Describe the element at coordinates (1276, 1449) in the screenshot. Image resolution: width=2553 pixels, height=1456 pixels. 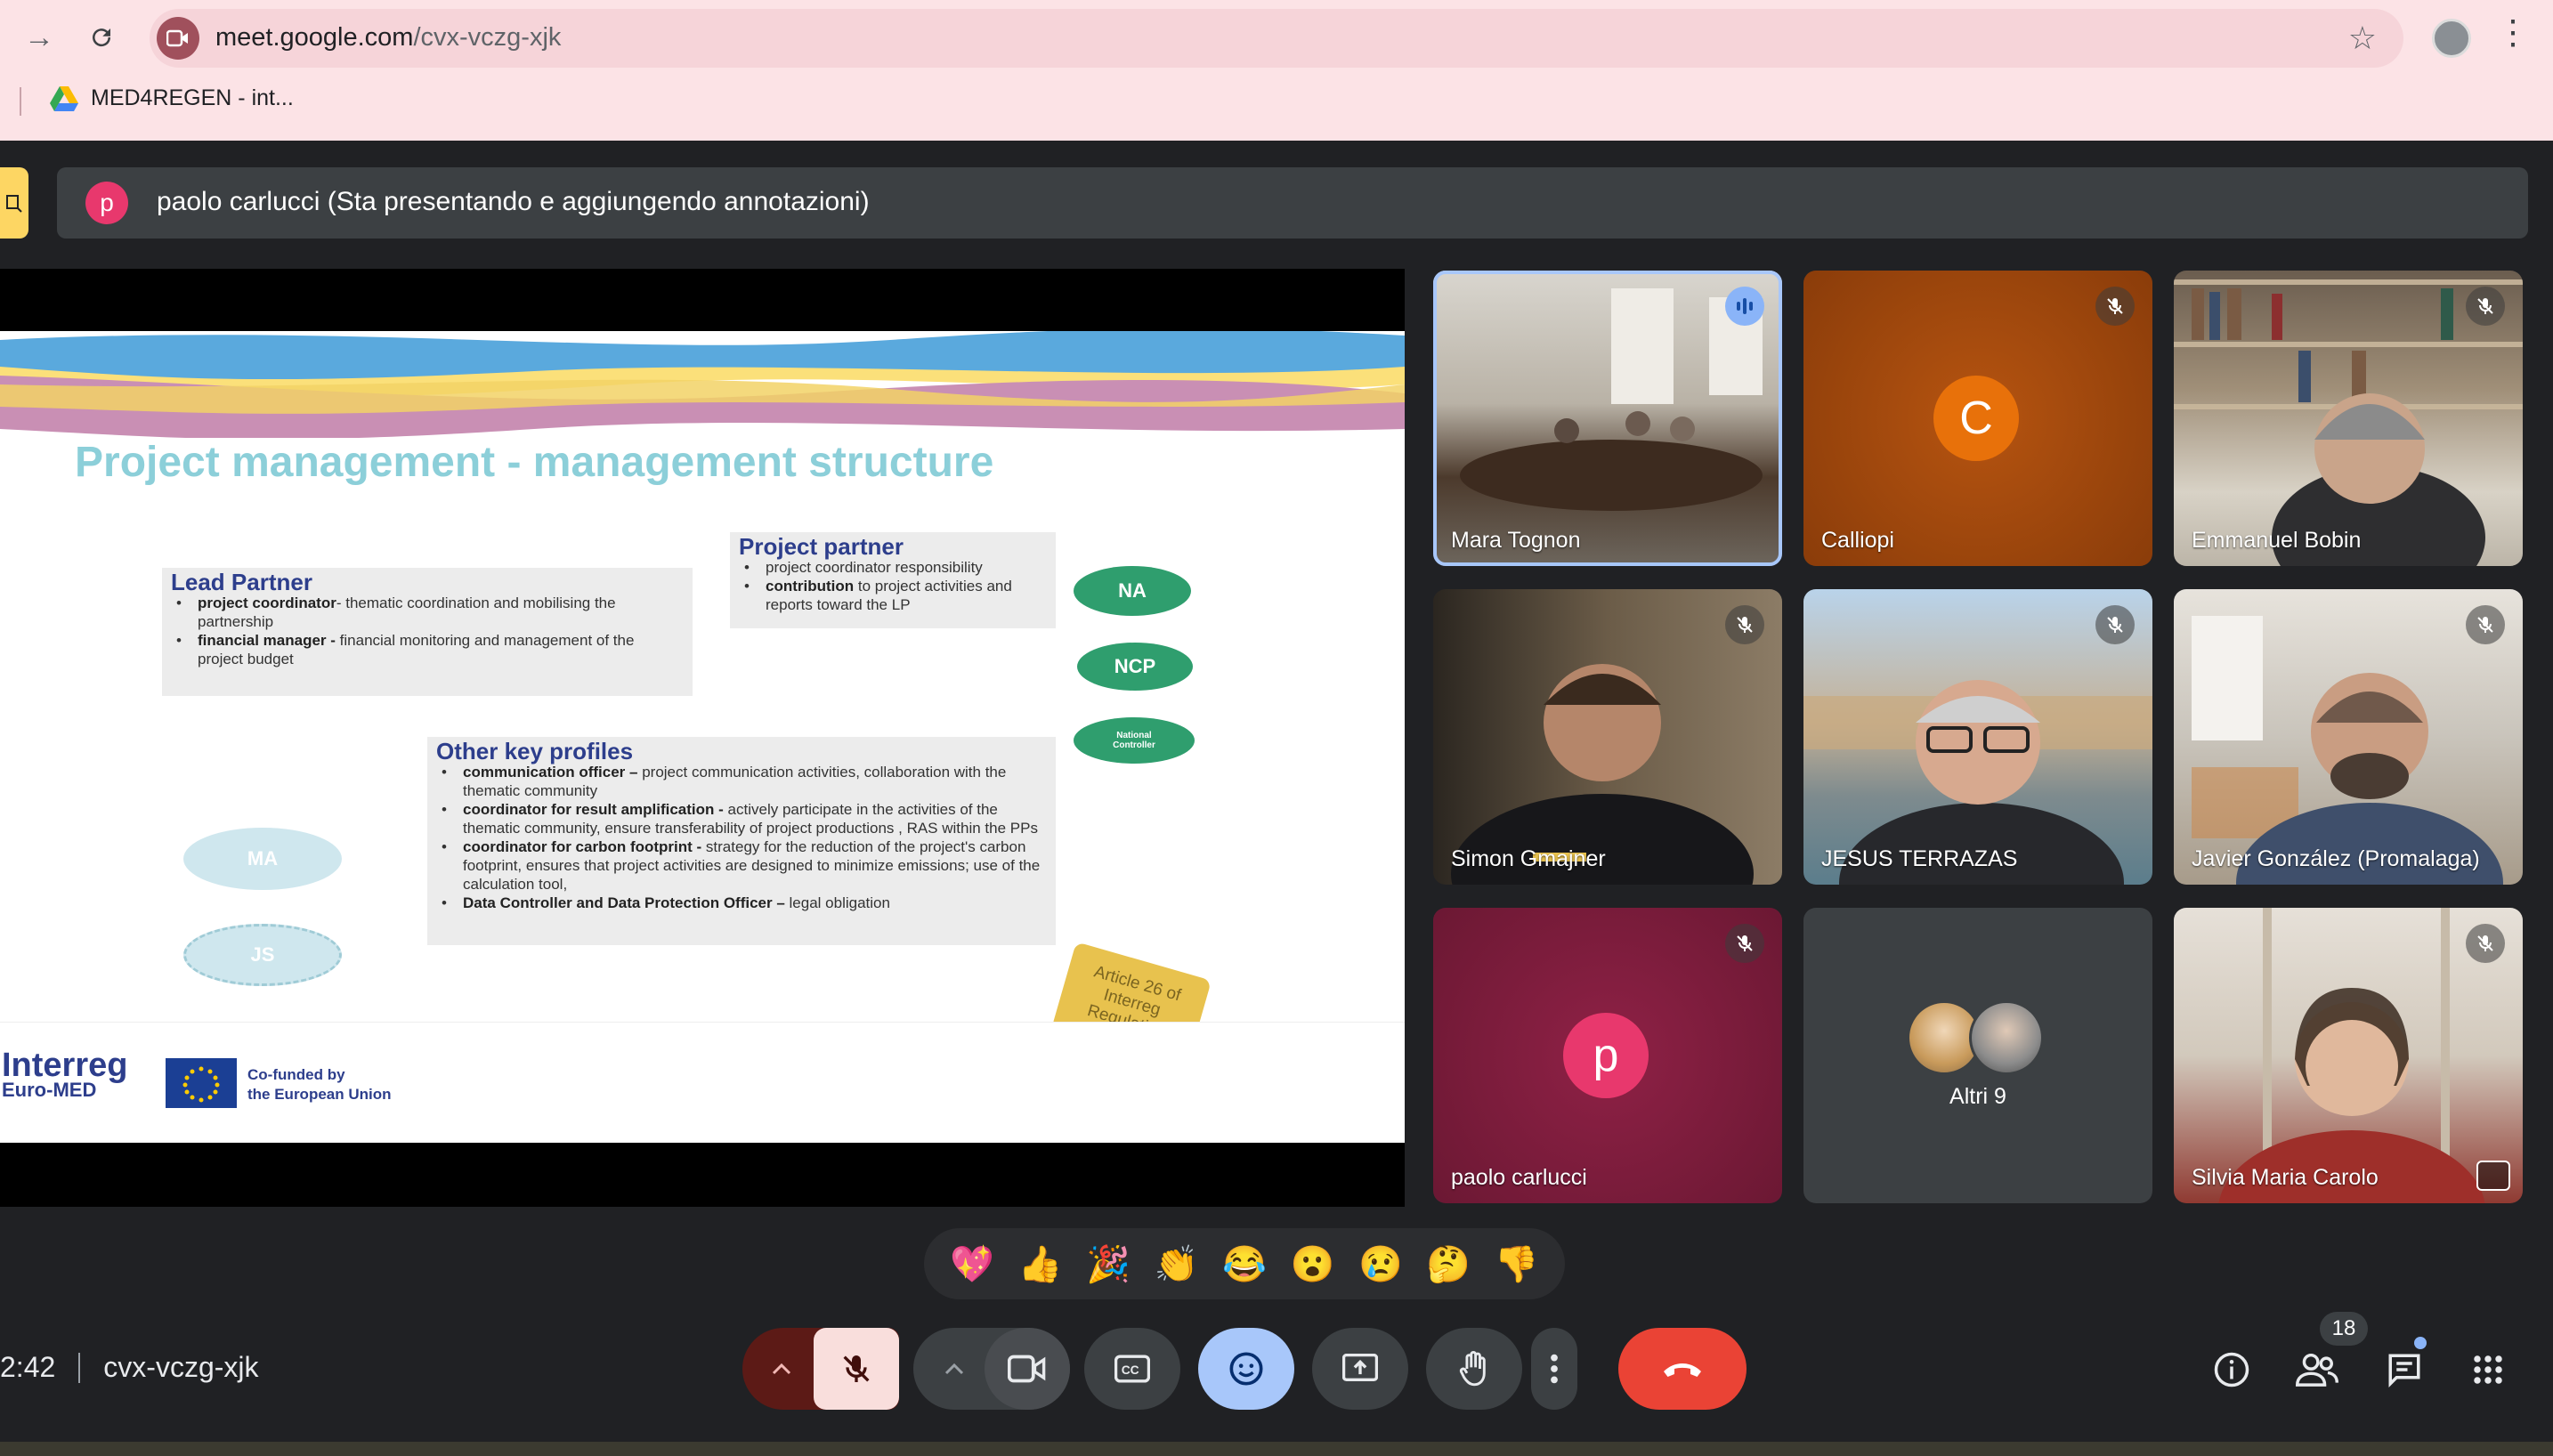
I see `desktop-background-strip` at that location.